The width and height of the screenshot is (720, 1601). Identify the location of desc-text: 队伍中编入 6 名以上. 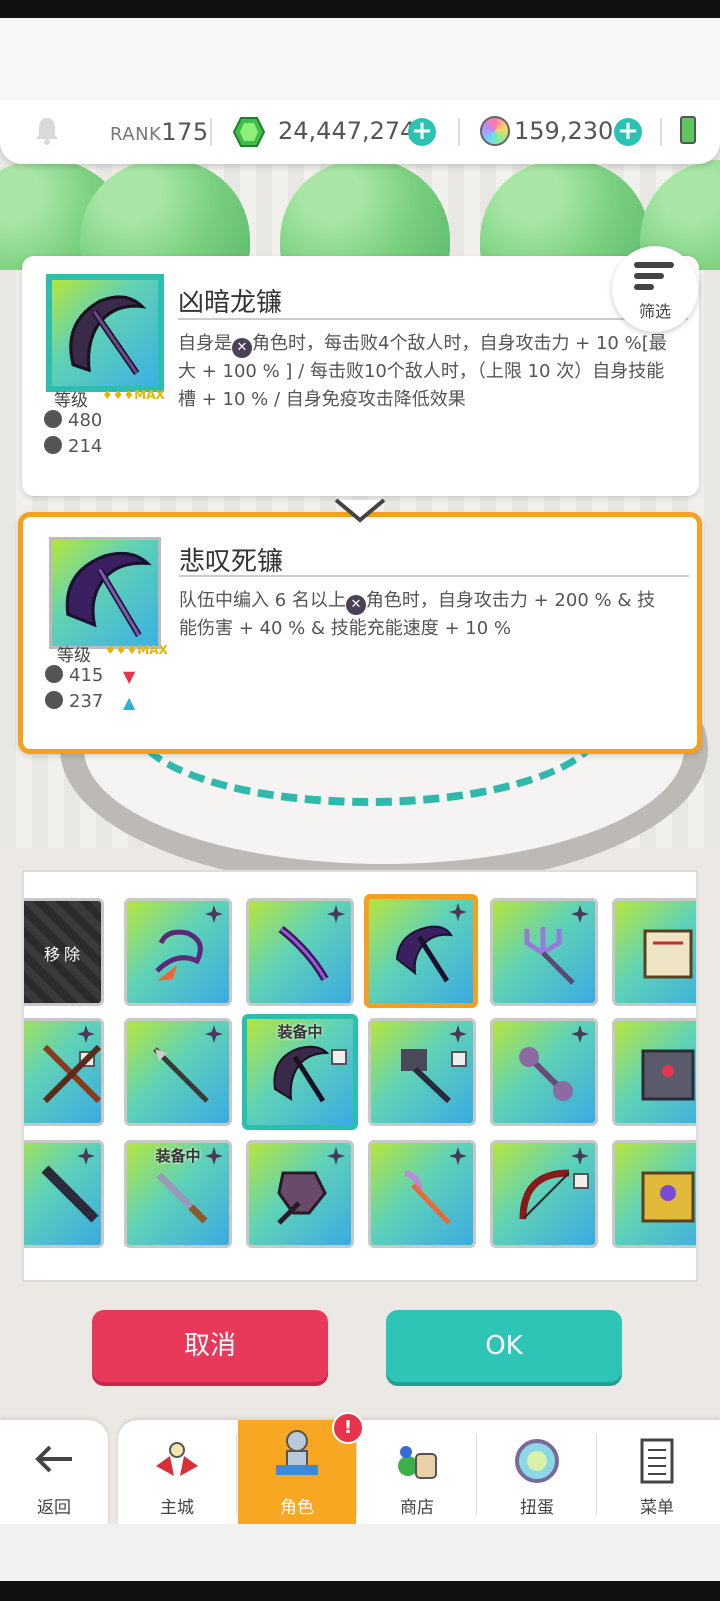
(262, 600).